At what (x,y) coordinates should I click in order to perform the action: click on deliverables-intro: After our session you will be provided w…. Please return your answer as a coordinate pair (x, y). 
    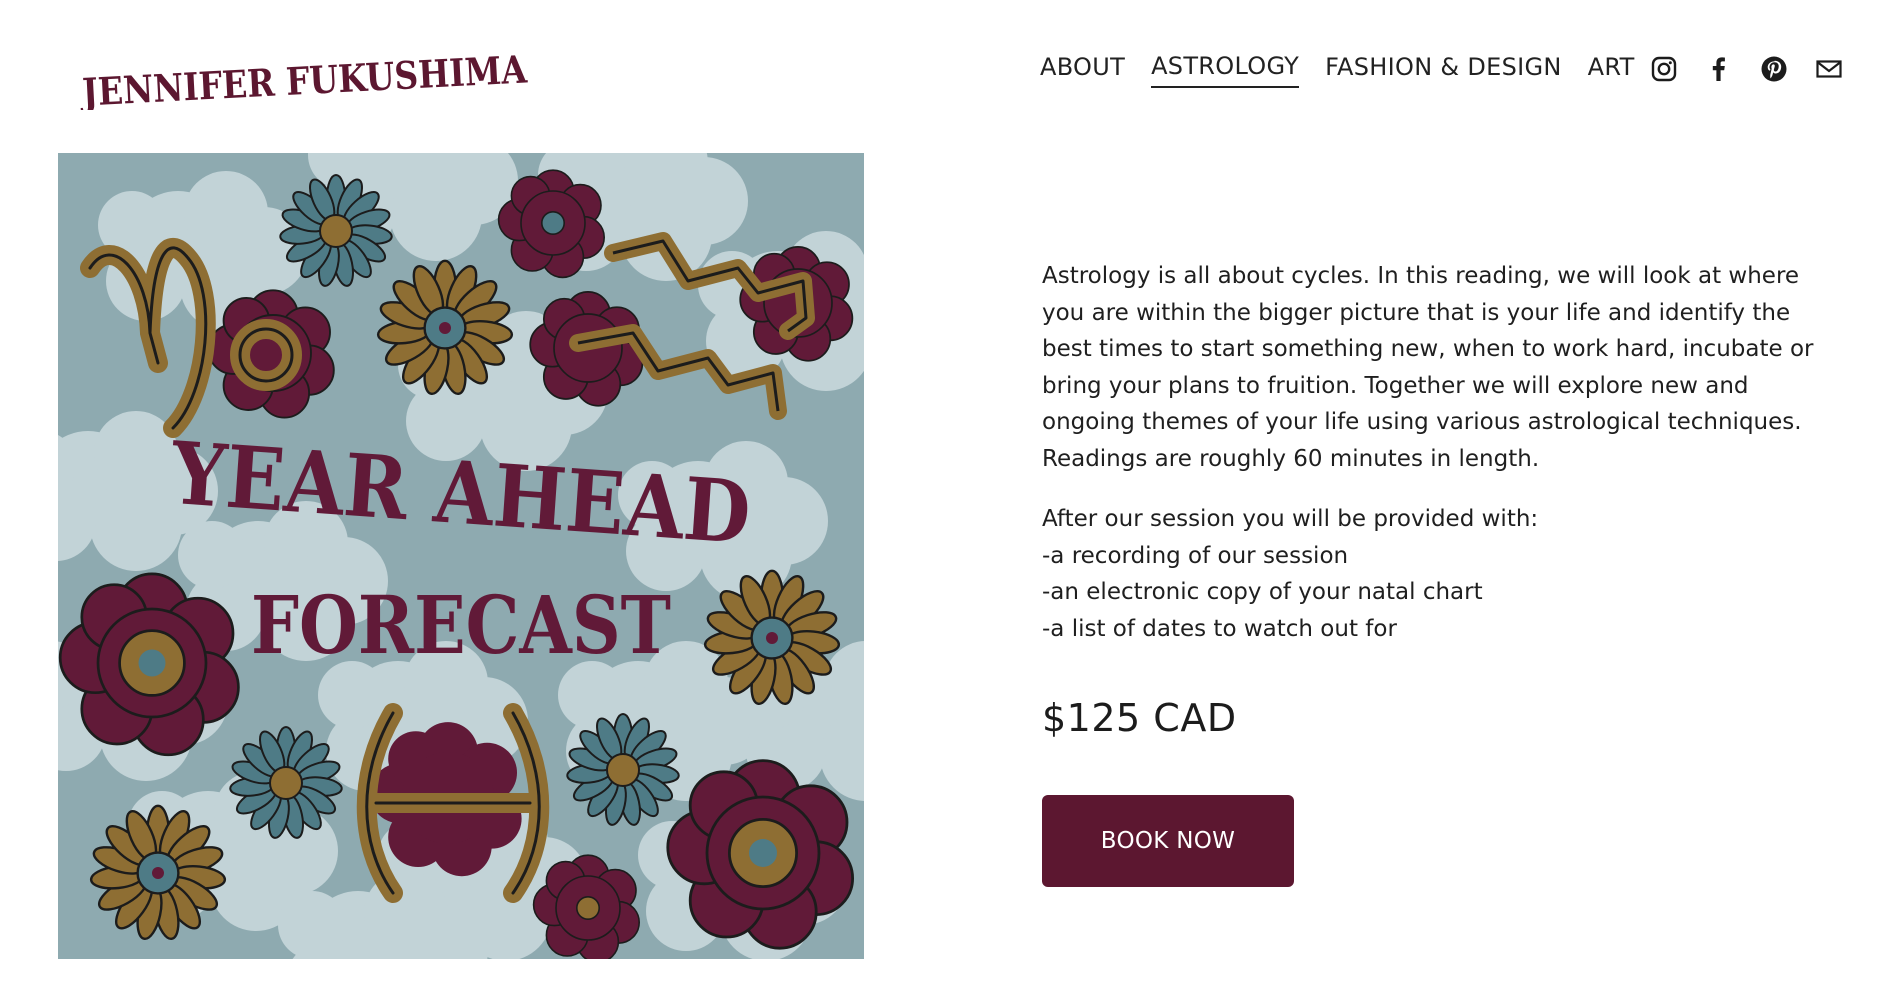
    Looking at the image, I should click on (1290, 519).